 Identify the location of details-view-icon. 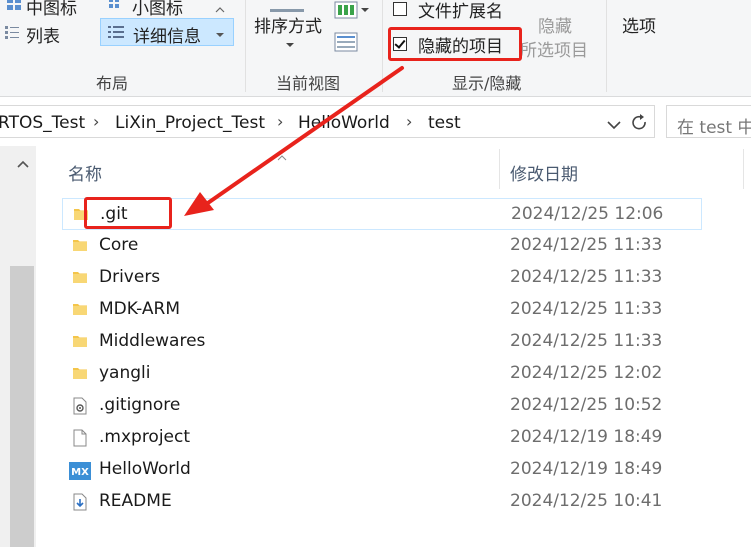
(116, 34).